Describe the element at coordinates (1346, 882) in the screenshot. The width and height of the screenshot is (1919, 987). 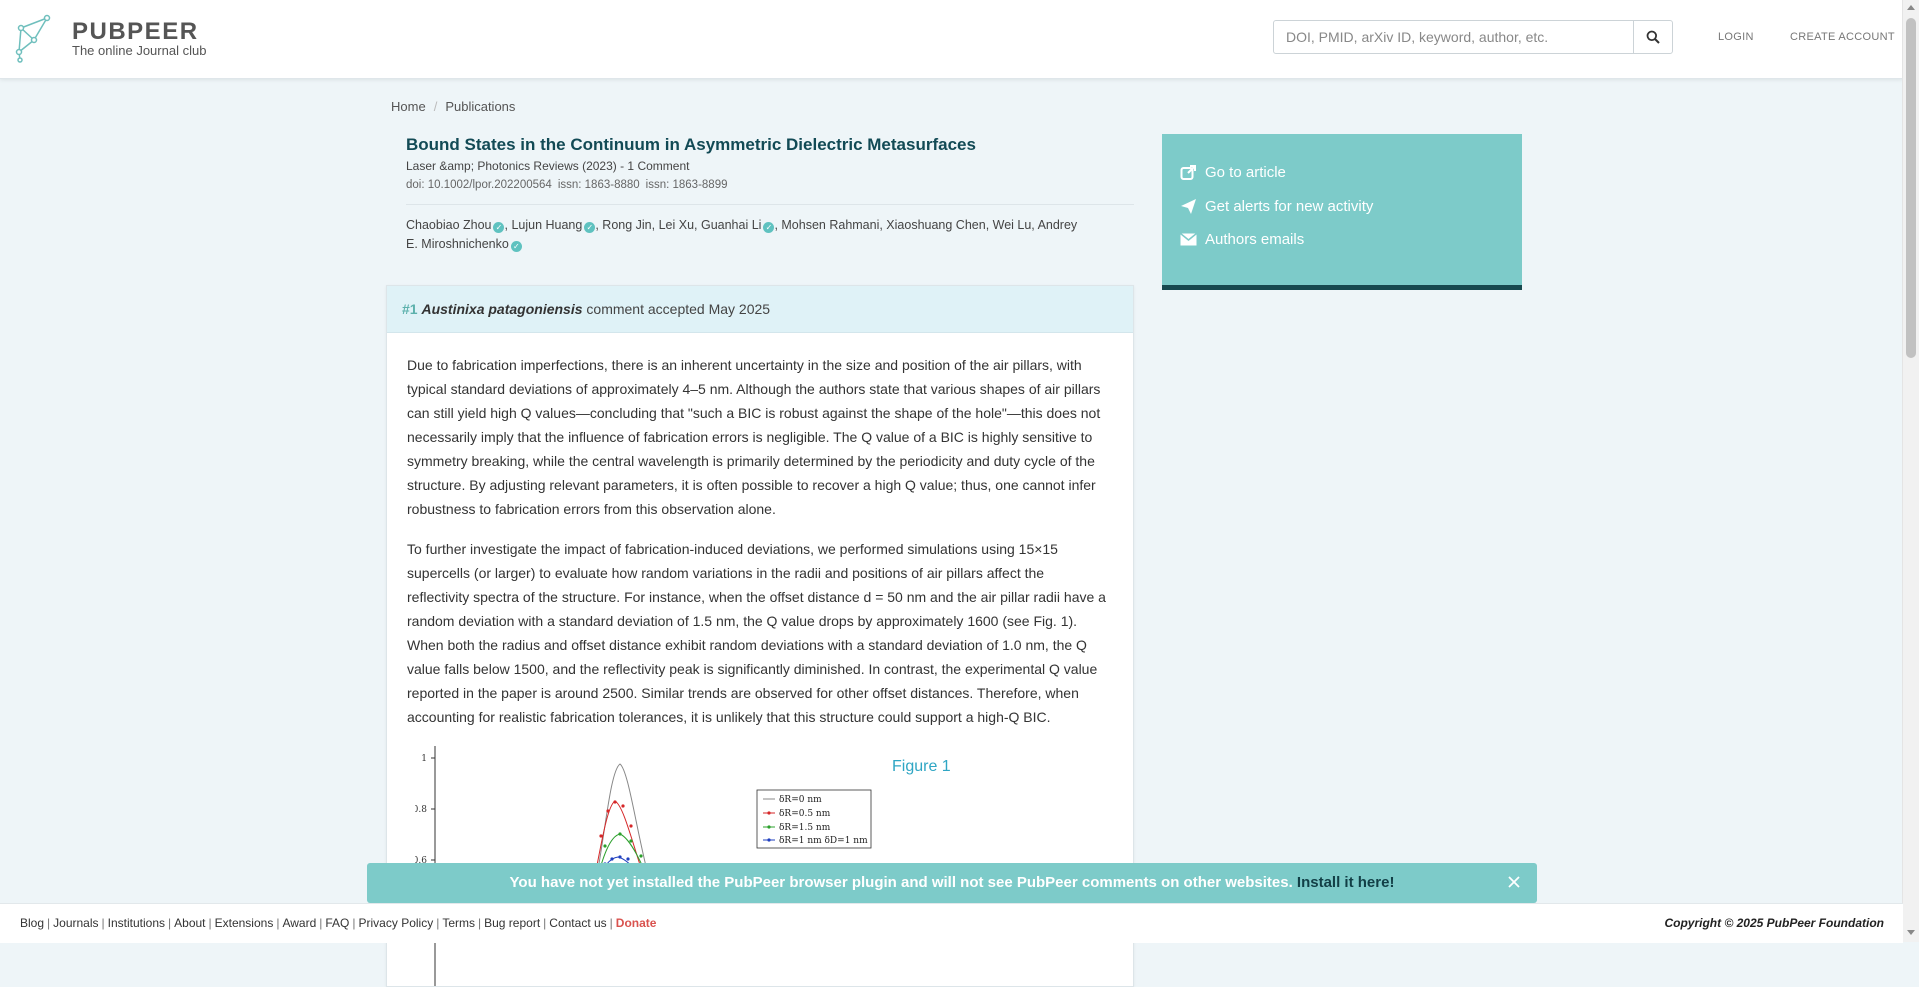
I see `install-plugin-link: Install it here!` at that location.